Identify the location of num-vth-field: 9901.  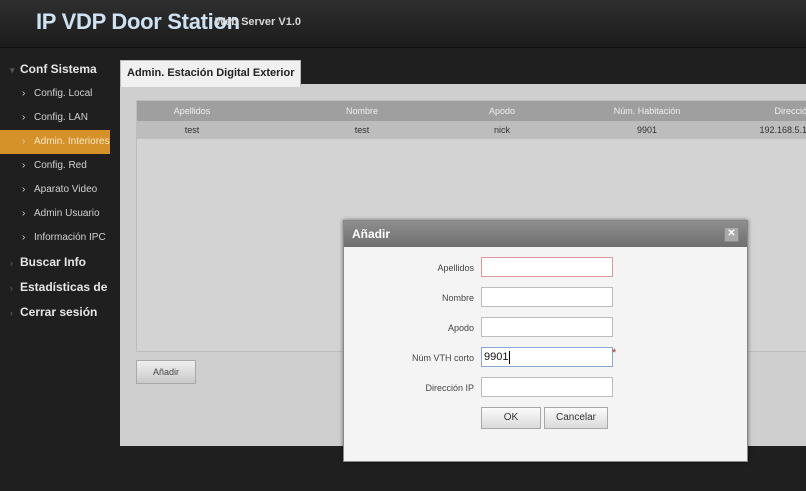
(547, 357).